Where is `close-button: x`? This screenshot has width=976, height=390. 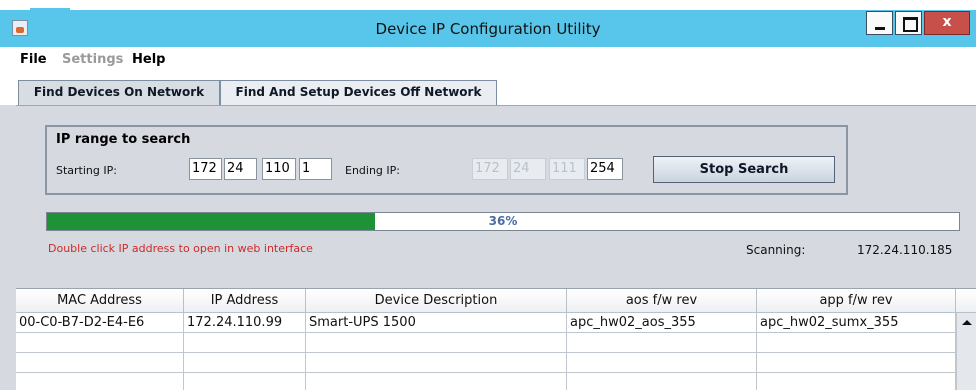
close-button: x is located at coordinates (947, 23).